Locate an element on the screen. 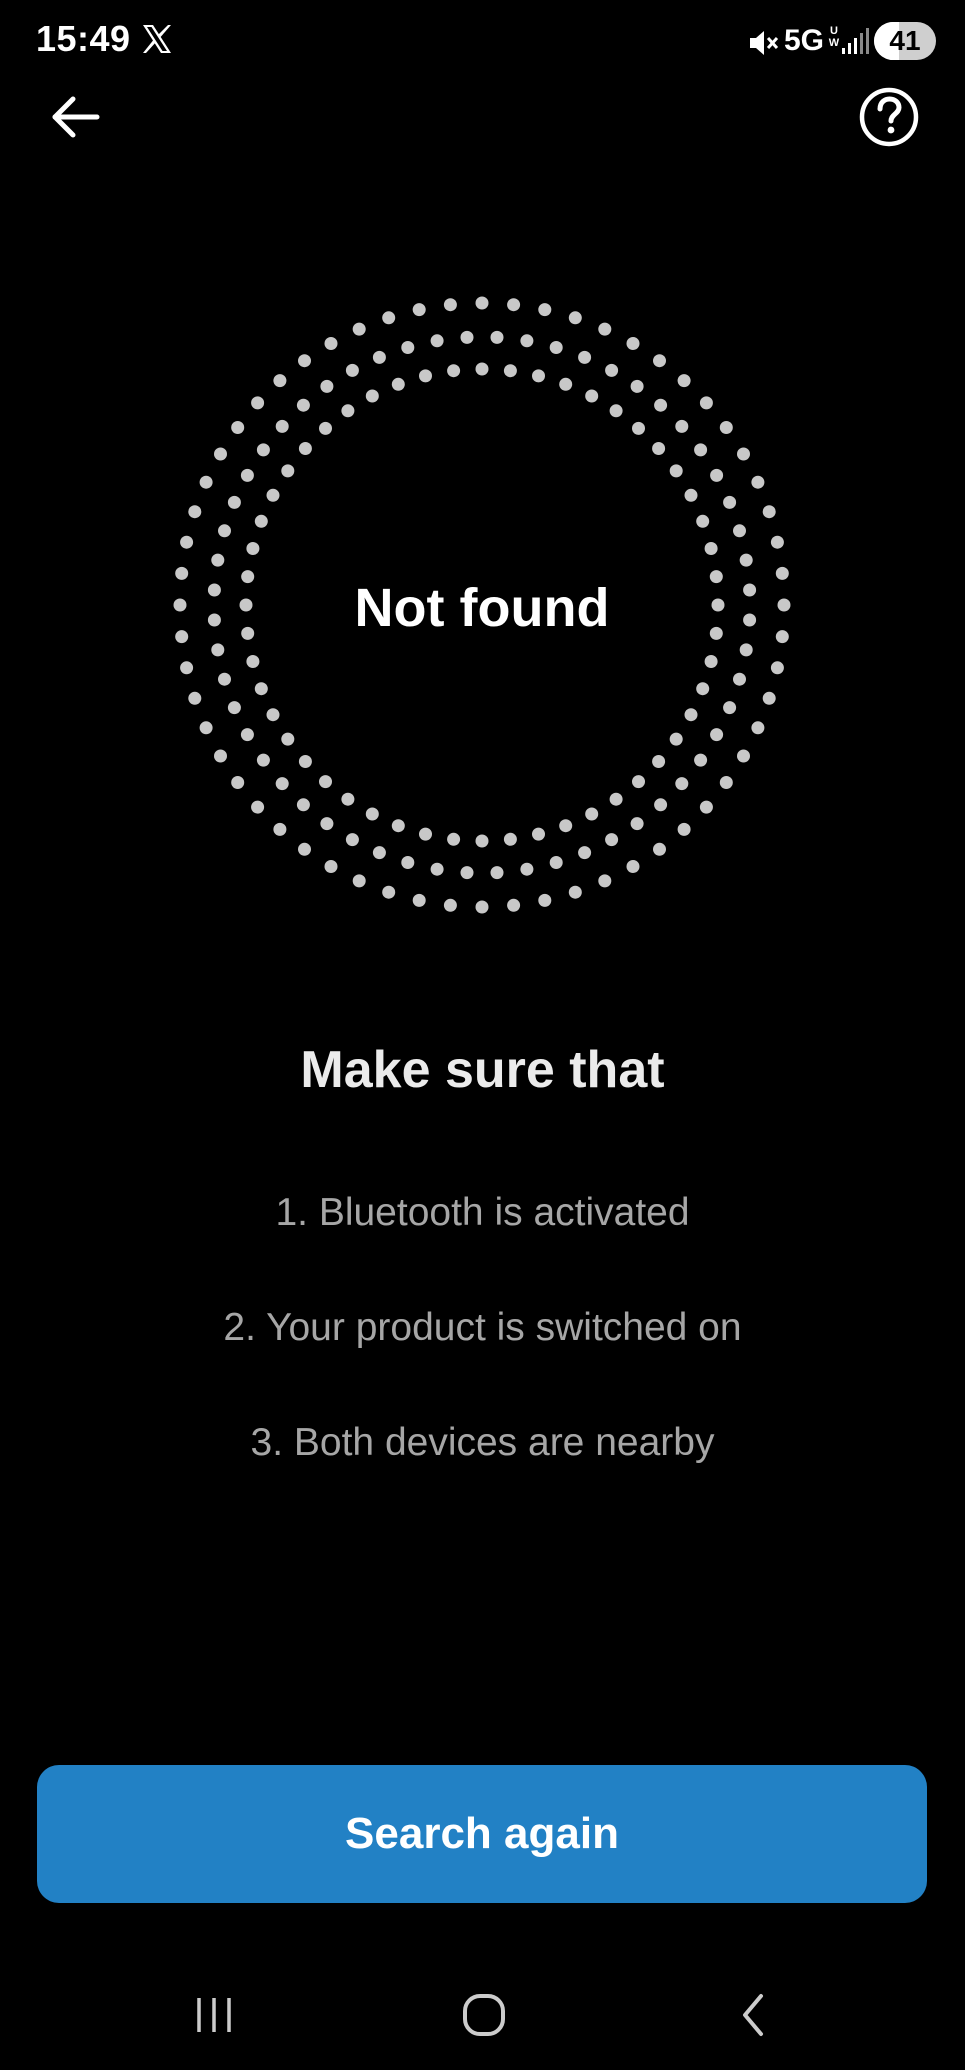  back-chevron-icon is located at coordinates (753, 2015).